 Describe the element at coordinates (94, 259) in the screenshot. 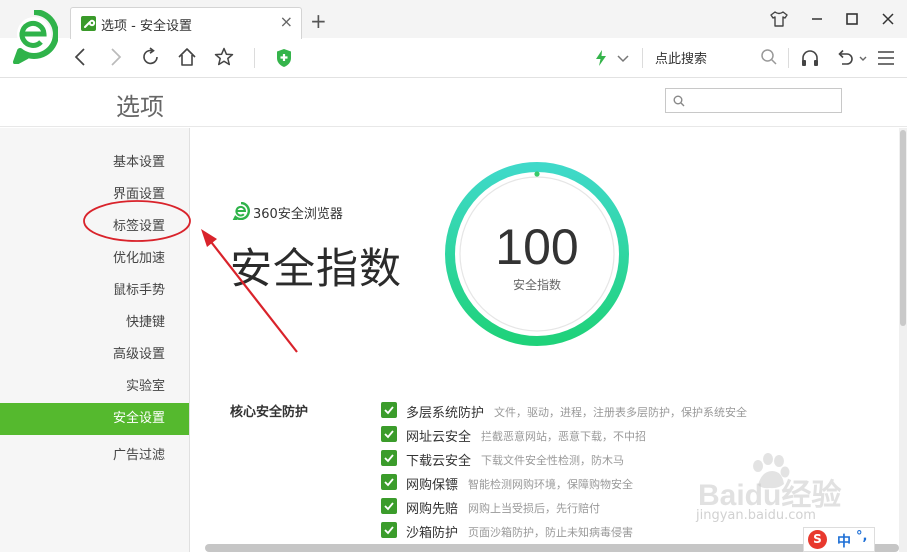

I see `sidebar-item-optimize: 优化加速` at that location.